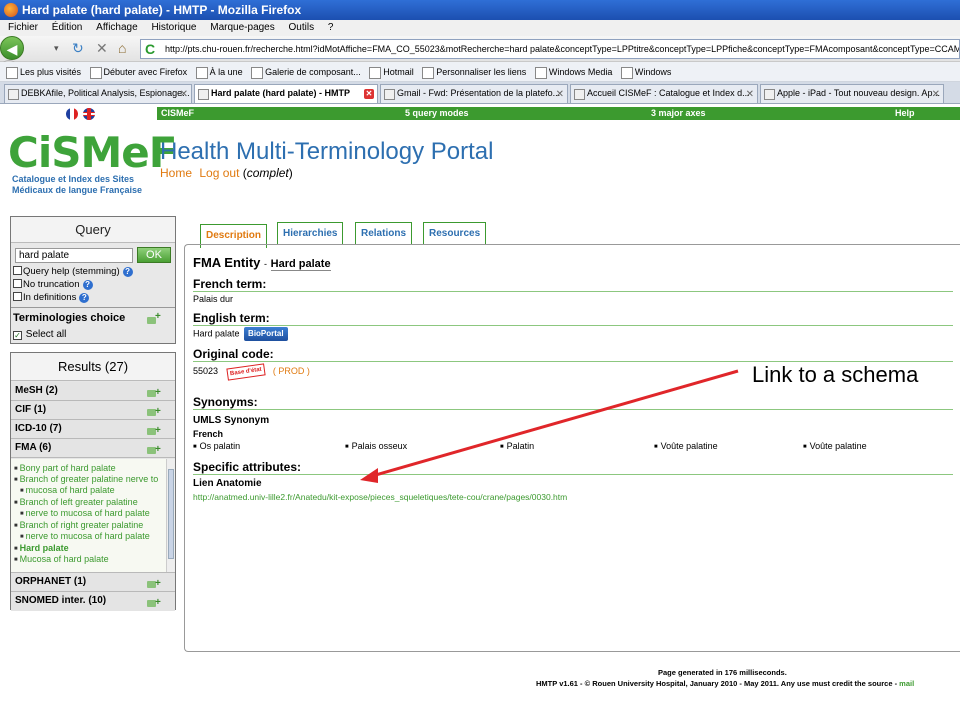 The image size is (960, 720). I want to click on bookmark-headlines: À la une, so click(219, 71).